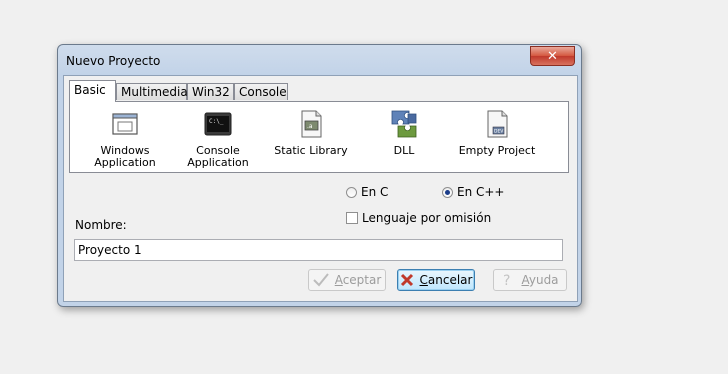 This screenshot has width=728, height=374. I want to click on static-library-icon: .a, so click(311, 124).